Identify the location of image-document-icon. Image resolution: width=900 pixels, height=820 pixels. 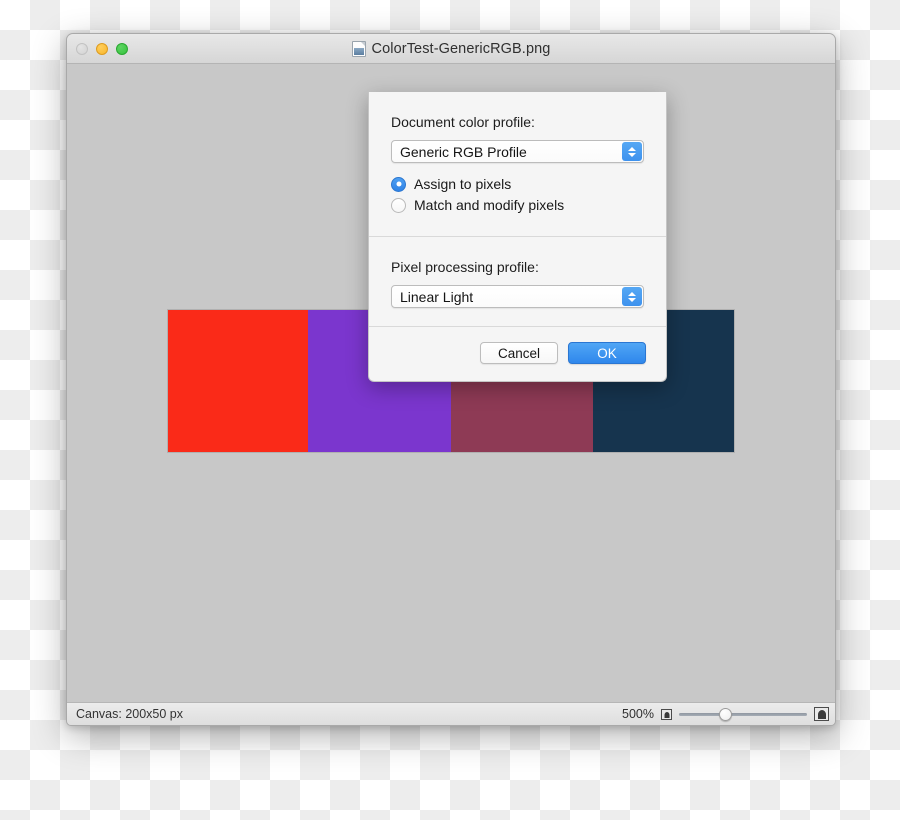
(358, 48).